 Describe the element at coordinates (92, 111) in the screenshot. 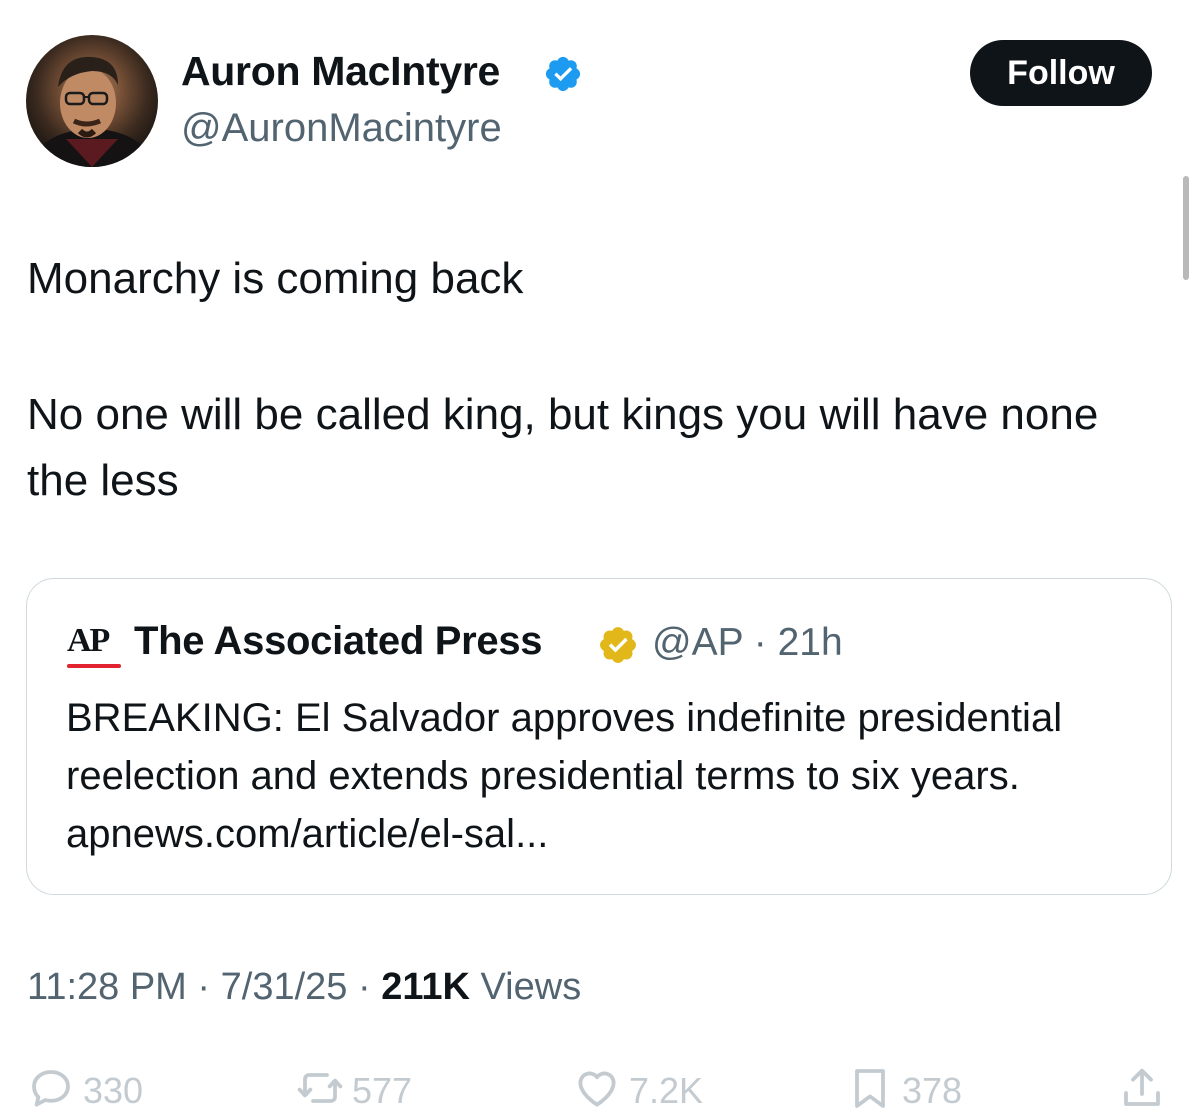

I see `avatar-image` at that location.